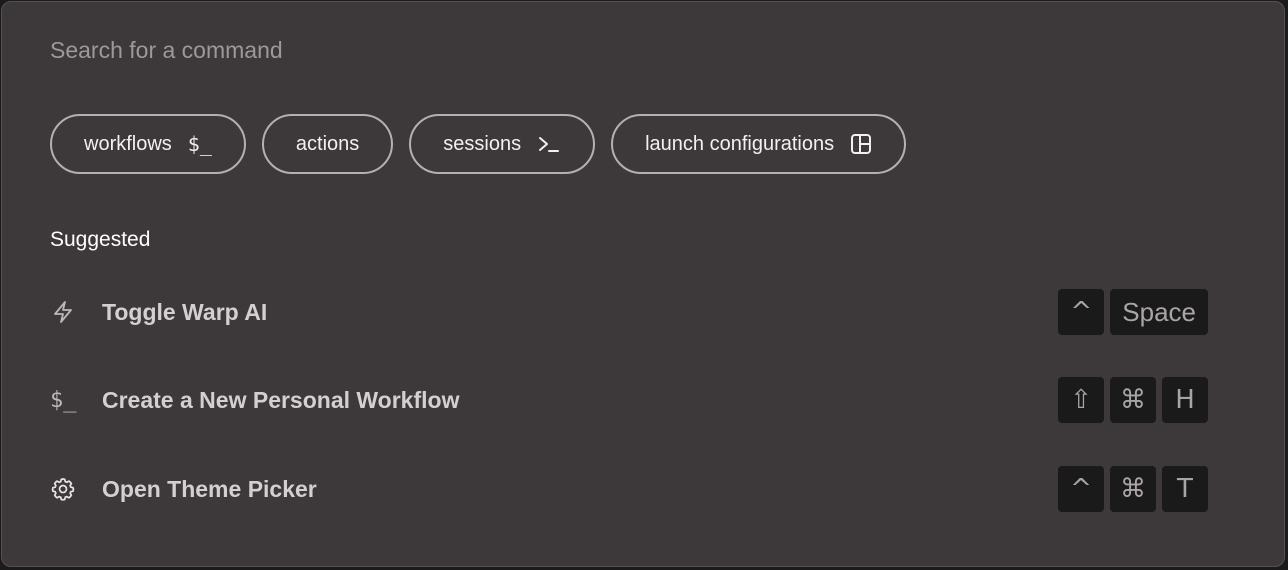  Describe the element at coordinates (100, 239) in the screenshot. I see `suggested-section-title: Suggested` at that location.